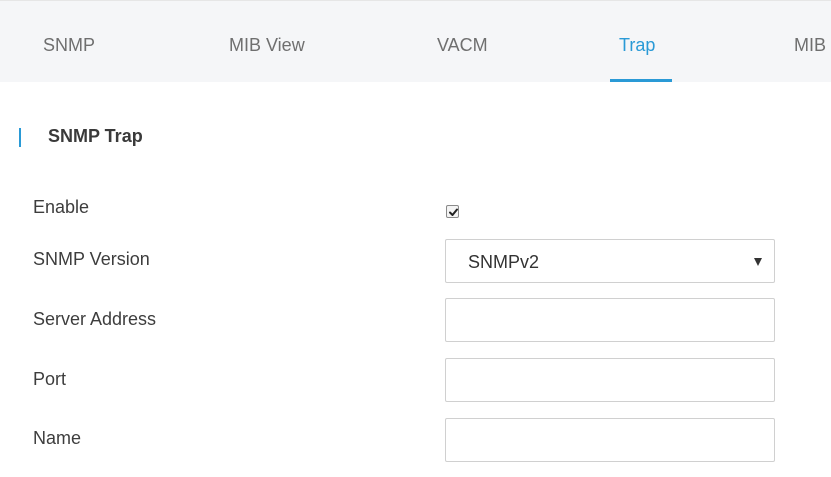 Image resolution: width=831 pixels, height=477 pixels. What do you see at coordinates (91, 259) in the screenshot?
I see `snmp-version-label: SNMP Version` at bounding box center [91, 259].